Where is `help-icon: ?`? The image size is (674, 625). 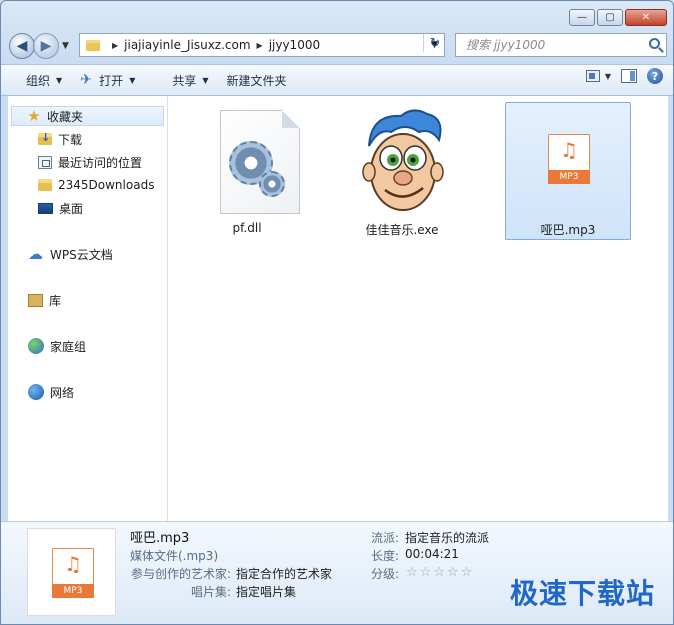
help-icon: ? is located at coordinates (655, 76).